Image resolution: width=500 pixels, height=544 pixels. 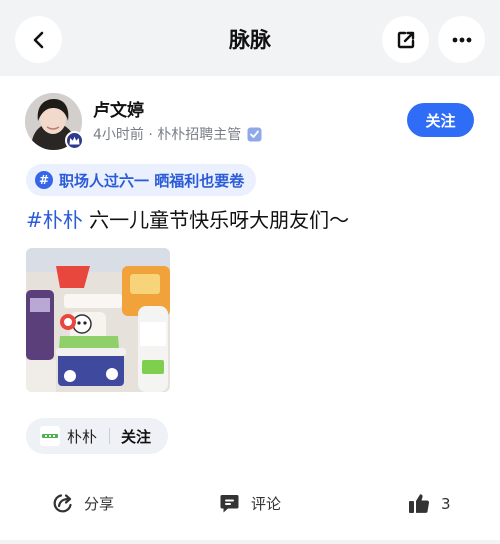 I want to click on verified-icon, so click(x=254, y=134).